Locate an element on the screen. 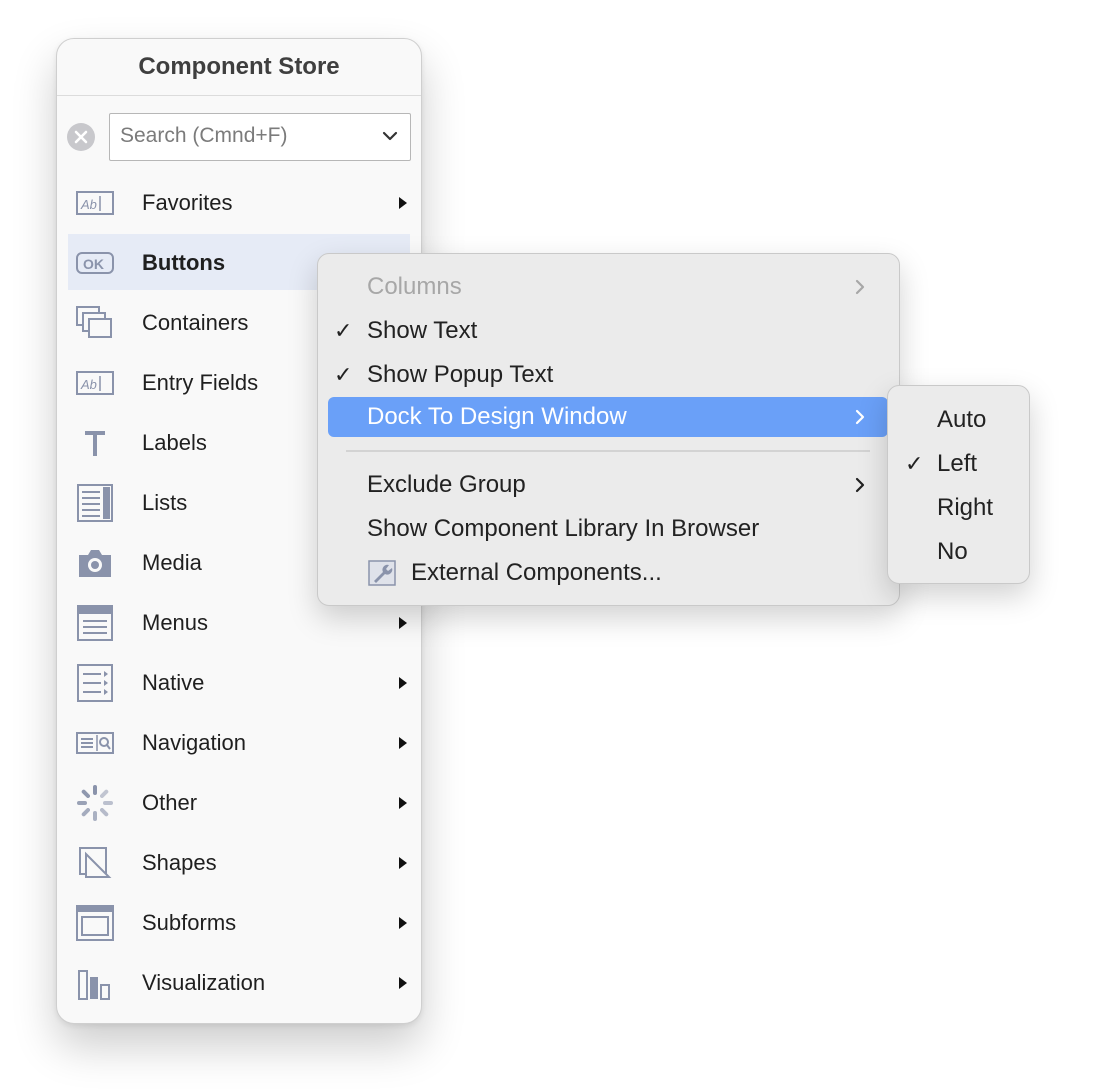 The image size is (1106, 1092). submenu-item-no: No is located at coordinates (958, 552).